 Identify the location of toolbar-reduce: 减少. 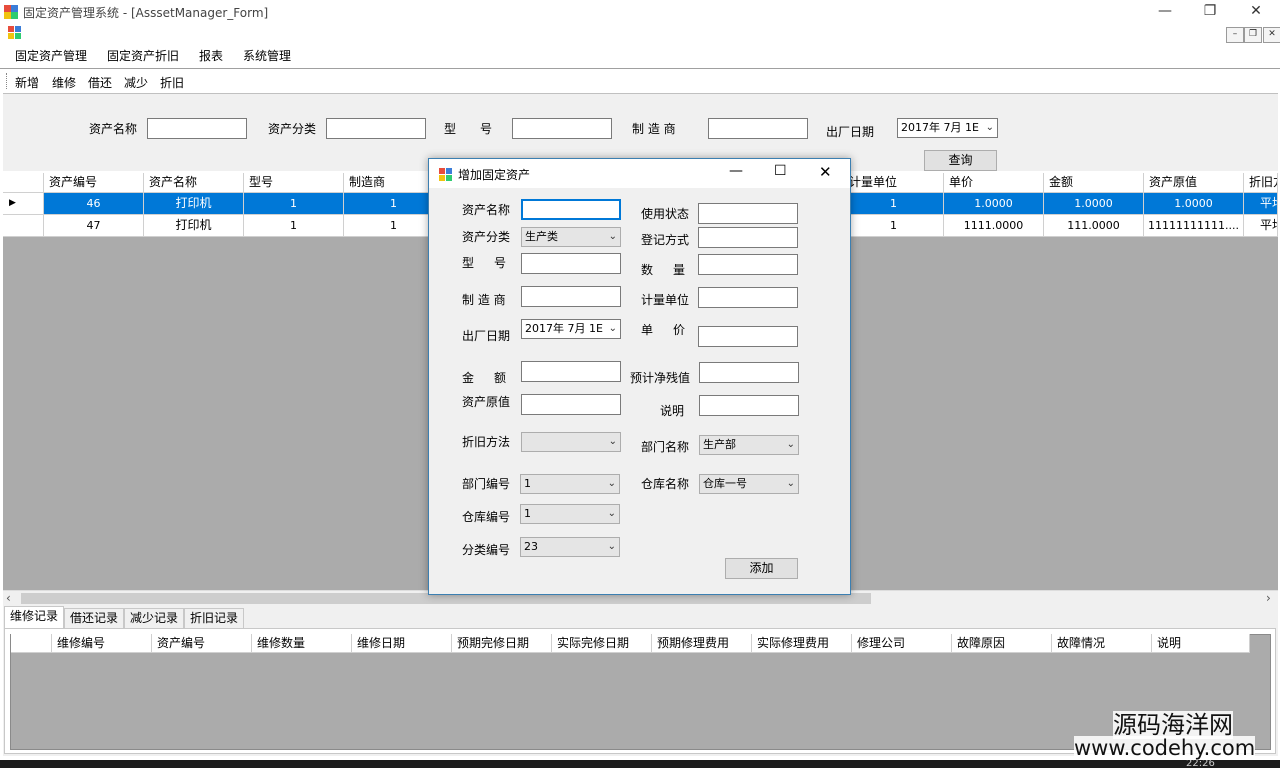
(136, 82).